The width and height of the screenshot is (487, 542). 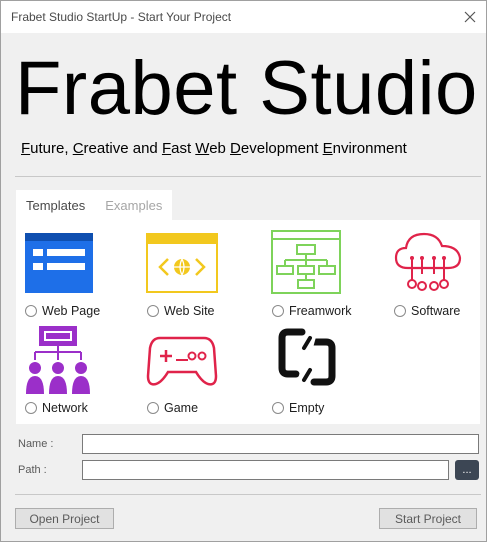 What do you see at coordinates (246, 88) in the screenshot?
I see `studio-logo: Frabet Studio` at bounding box center [246, 88].